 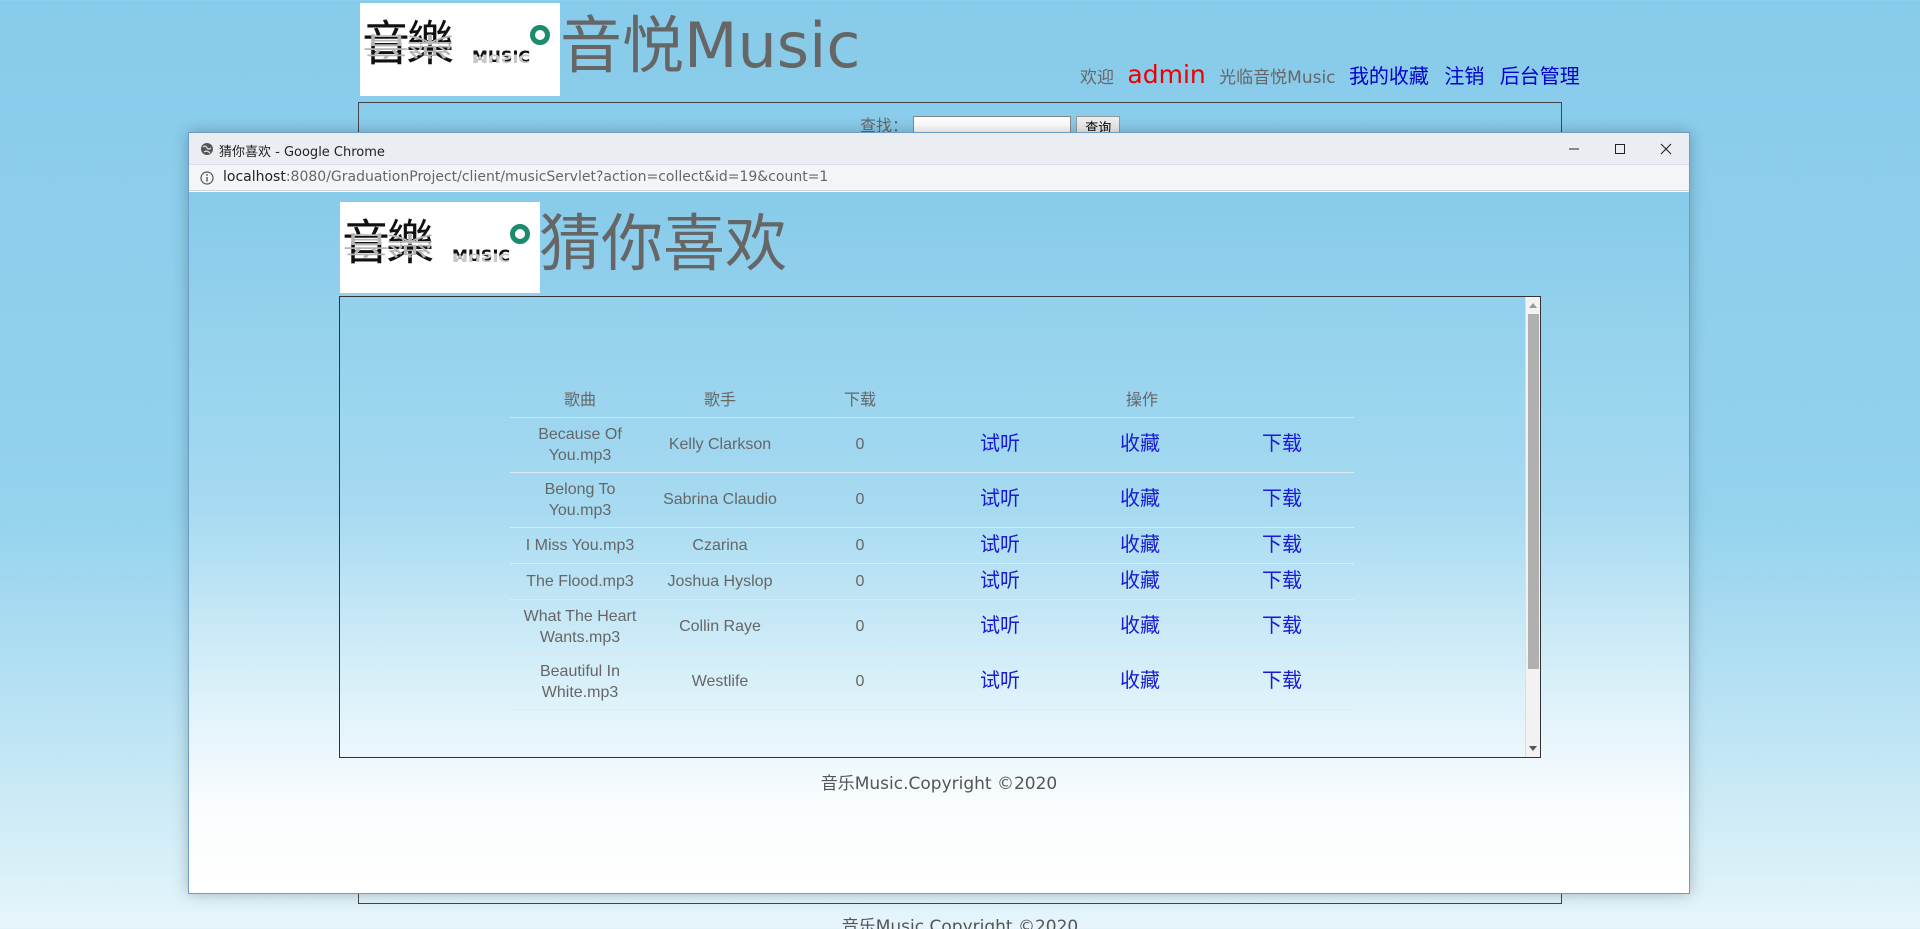 I want to click on url-host: localhost, so click(x=254, y=177).